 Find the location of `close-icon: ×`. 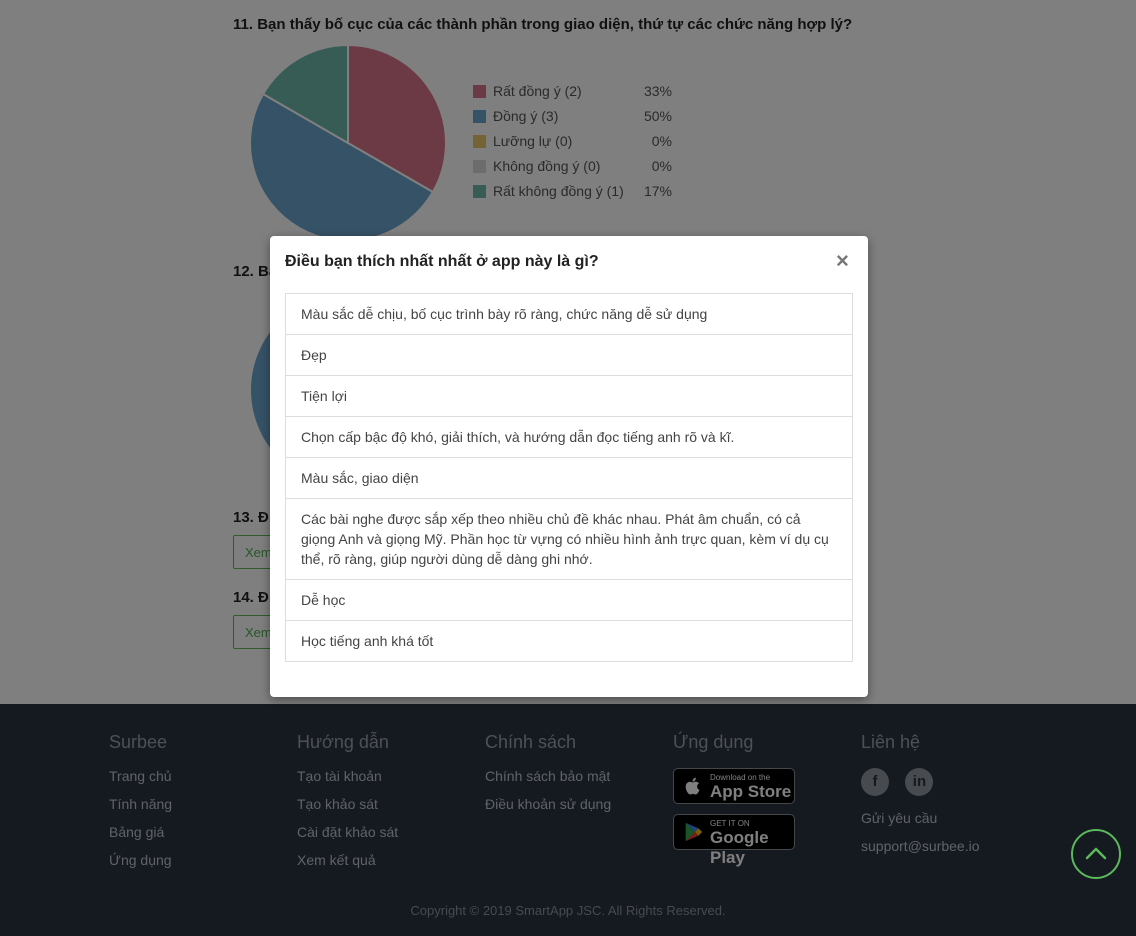

close-icon: × is located at coordinates (842, 261).